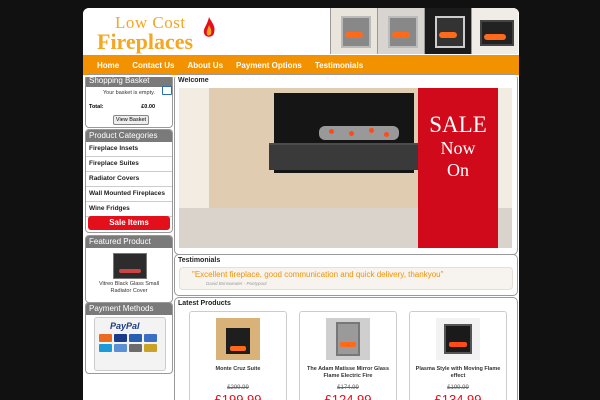 The image size is (600, 400). I want to click on visa-icon, so click(120, 338).